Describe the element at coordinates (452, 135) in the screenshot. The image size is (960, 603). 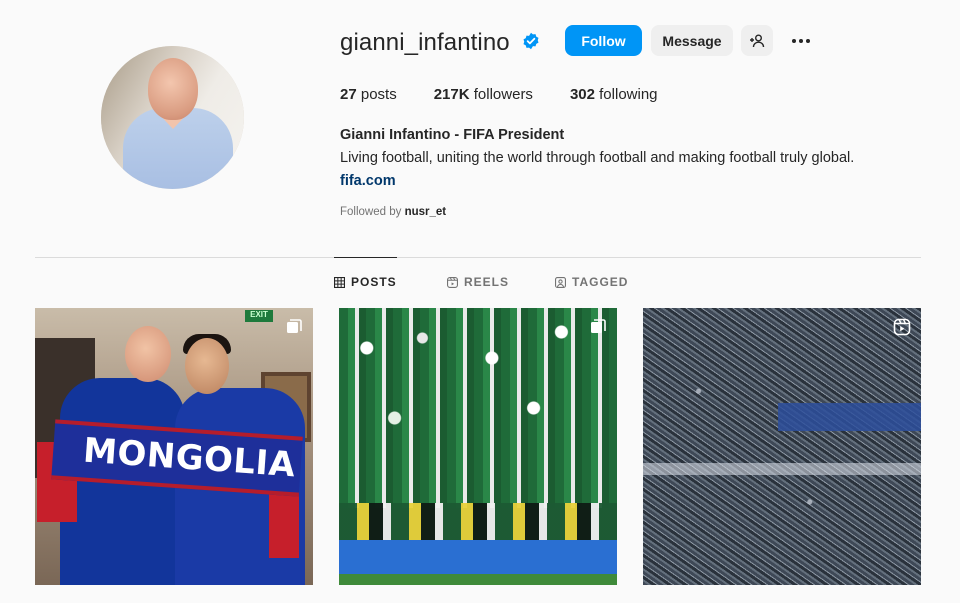
I see `profile-full-name: Gianni Infantino - FIFA President` at that location.